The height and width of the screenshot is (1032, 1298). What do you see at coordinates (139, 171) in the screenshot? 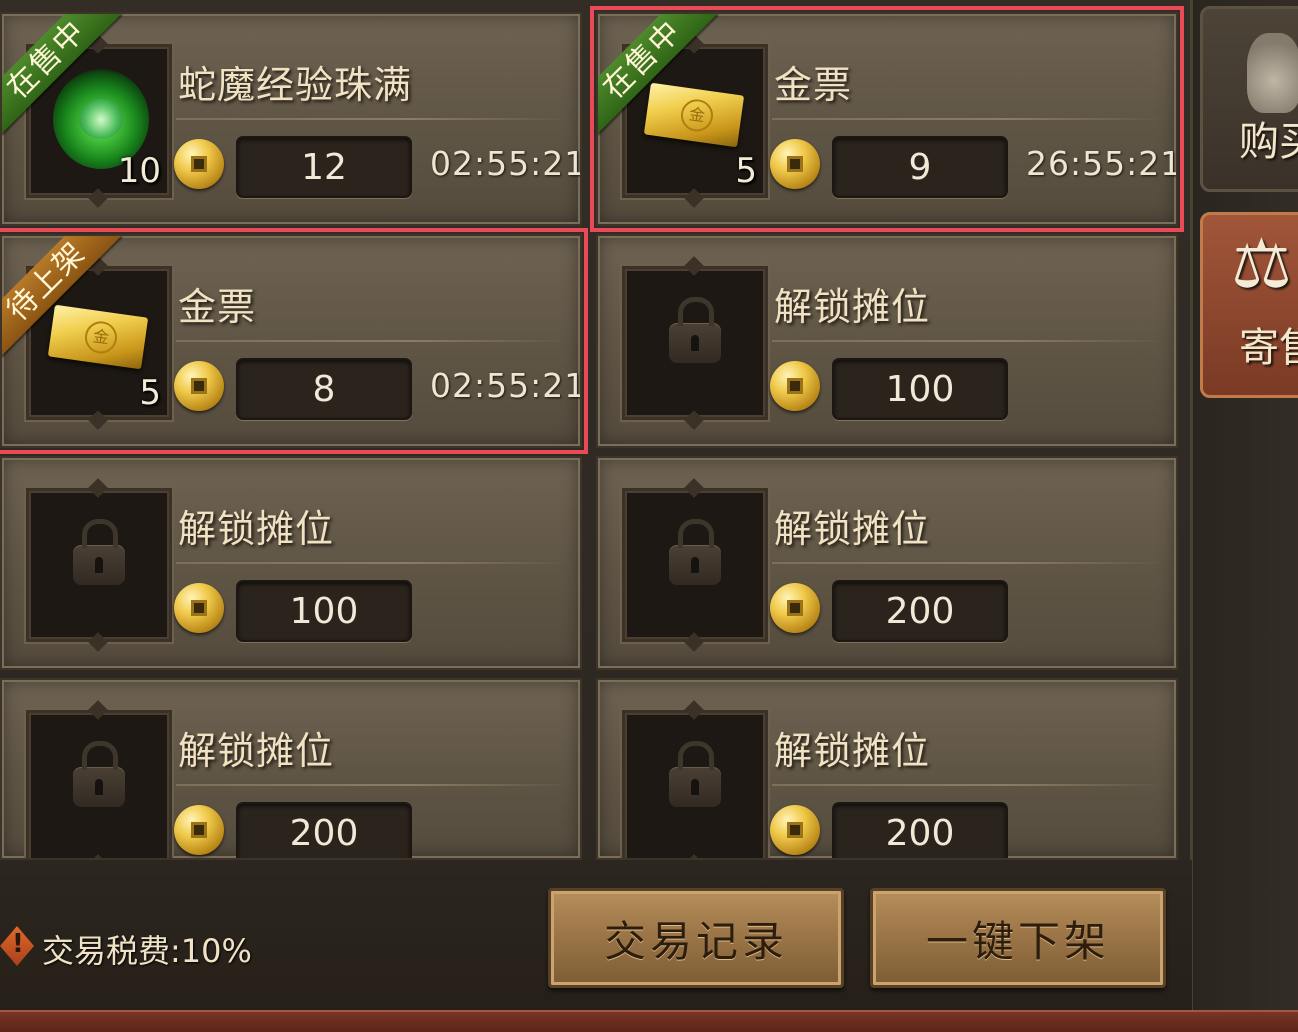
I see `item-quantity: 10` at bounding box center [139, 171].